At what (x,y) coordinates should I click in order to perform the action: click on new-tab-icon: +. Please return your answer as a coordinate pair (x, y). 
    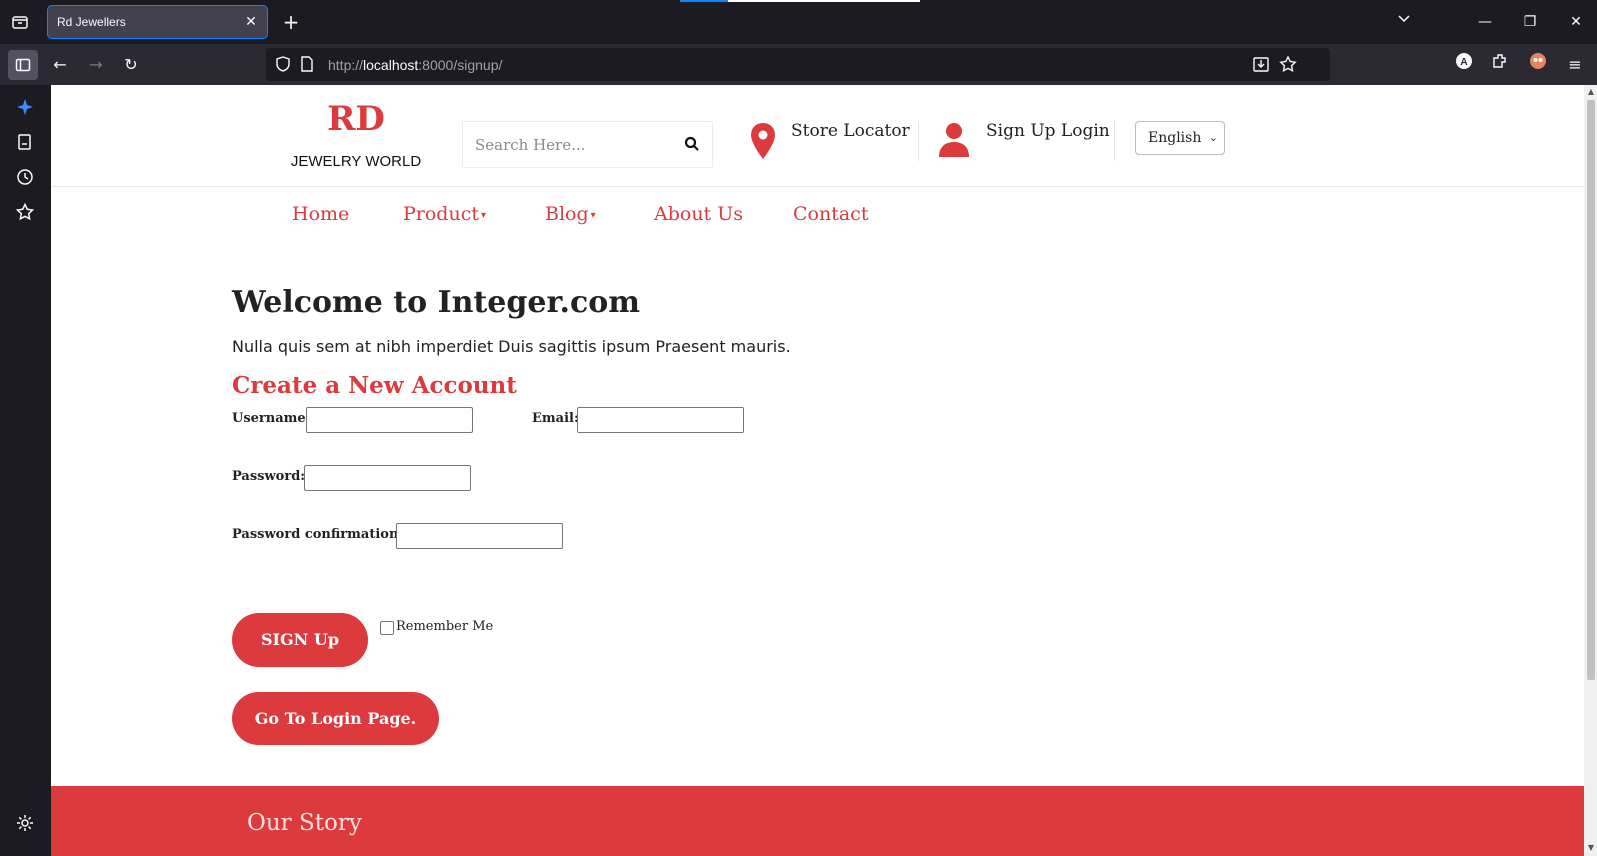
    Looking at the image, I should click on (291, 22).